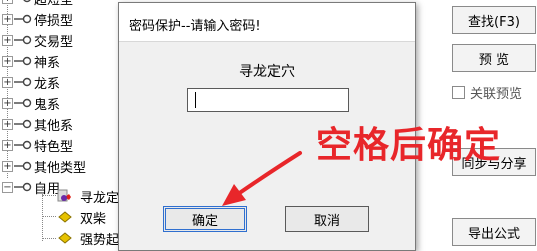  Describe the element at coordinates (195, 100) in the screenshot. I see `text-caret` at that location.